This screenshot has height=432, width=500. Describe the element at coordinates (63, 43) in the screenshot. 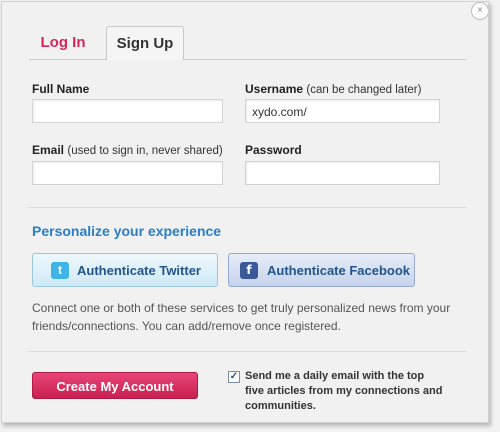

I see `tab-log-in: Log In` at that location.